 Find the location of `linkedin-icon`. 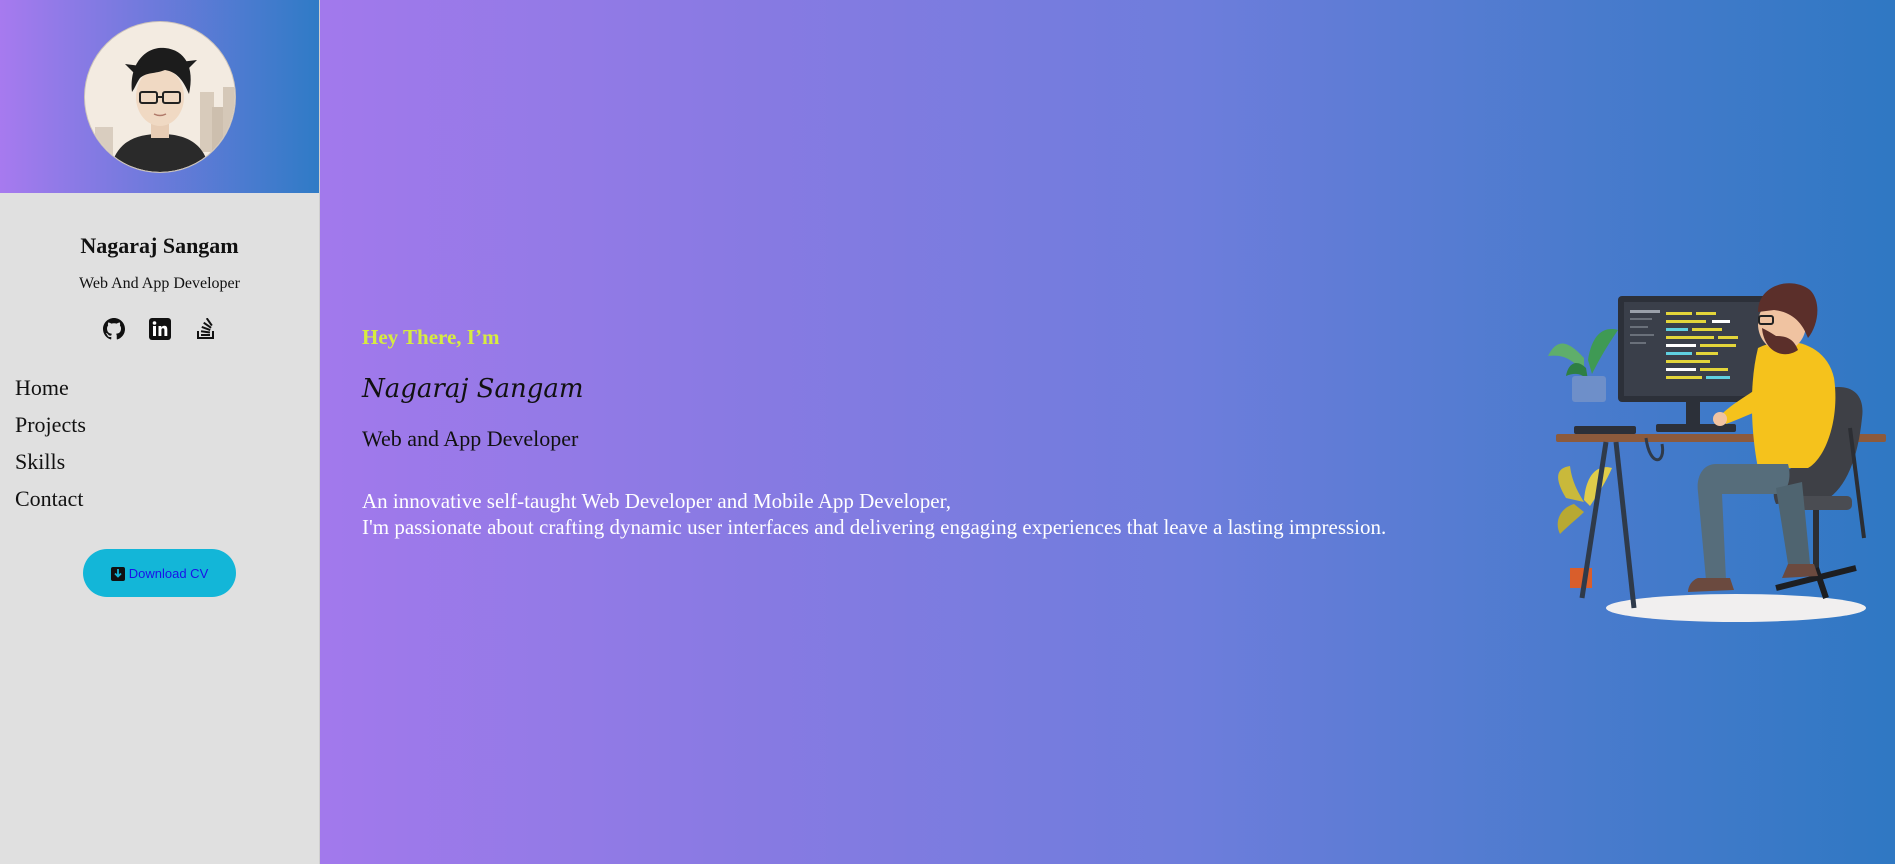

linkedin-icon is located at coordinates (159, 329).